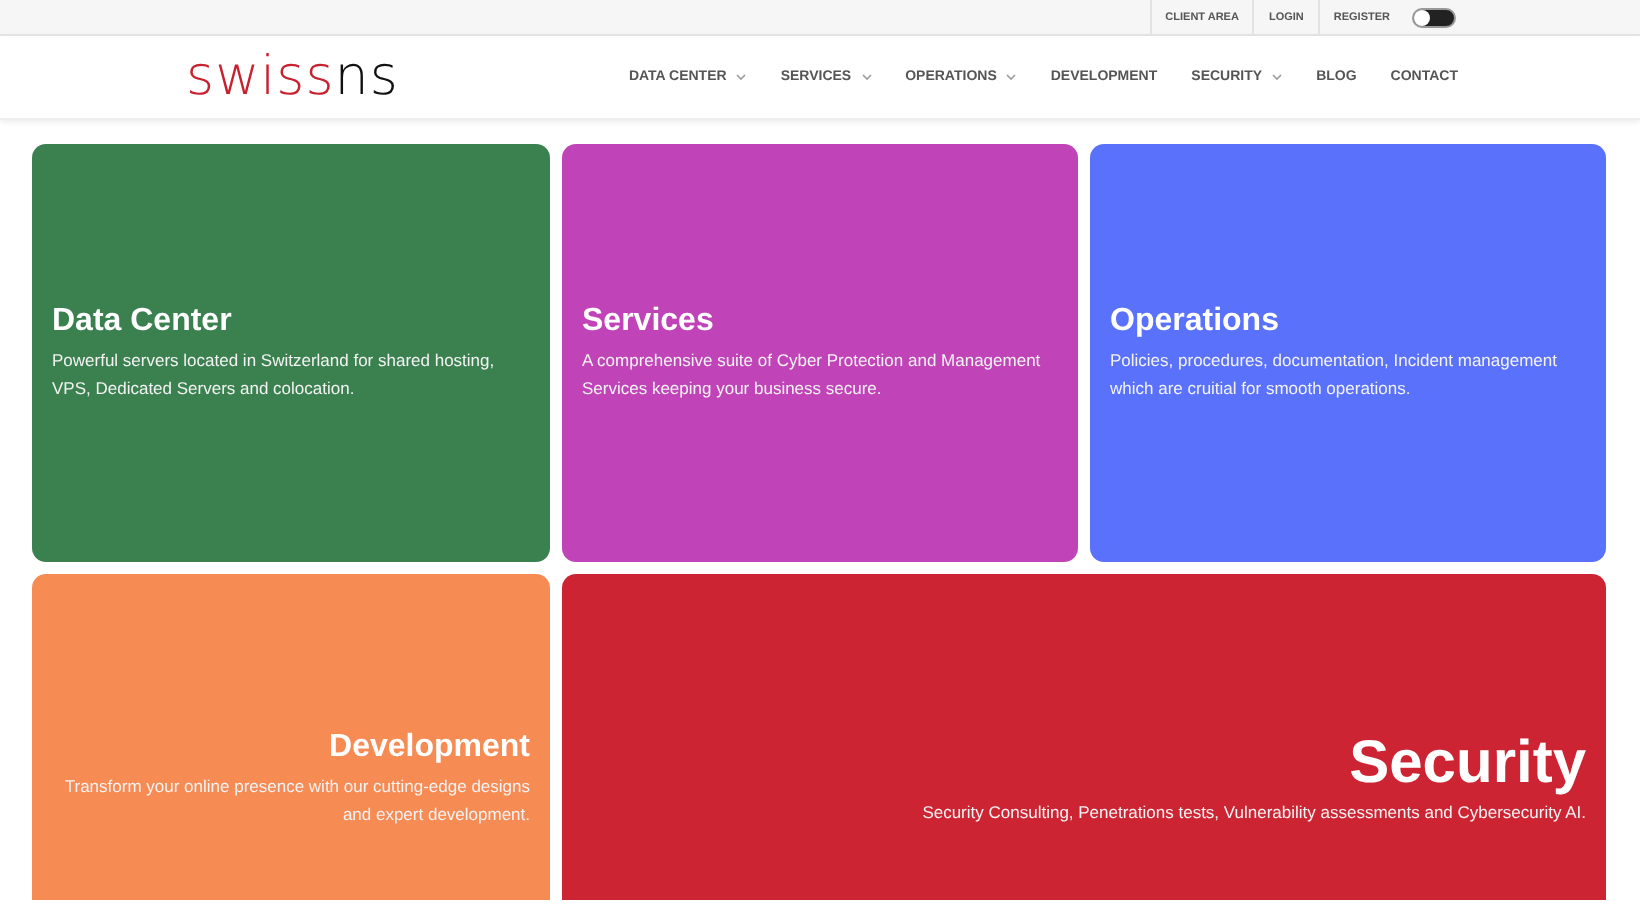  I want to click on card-title: Data Center, so click(142, 322).